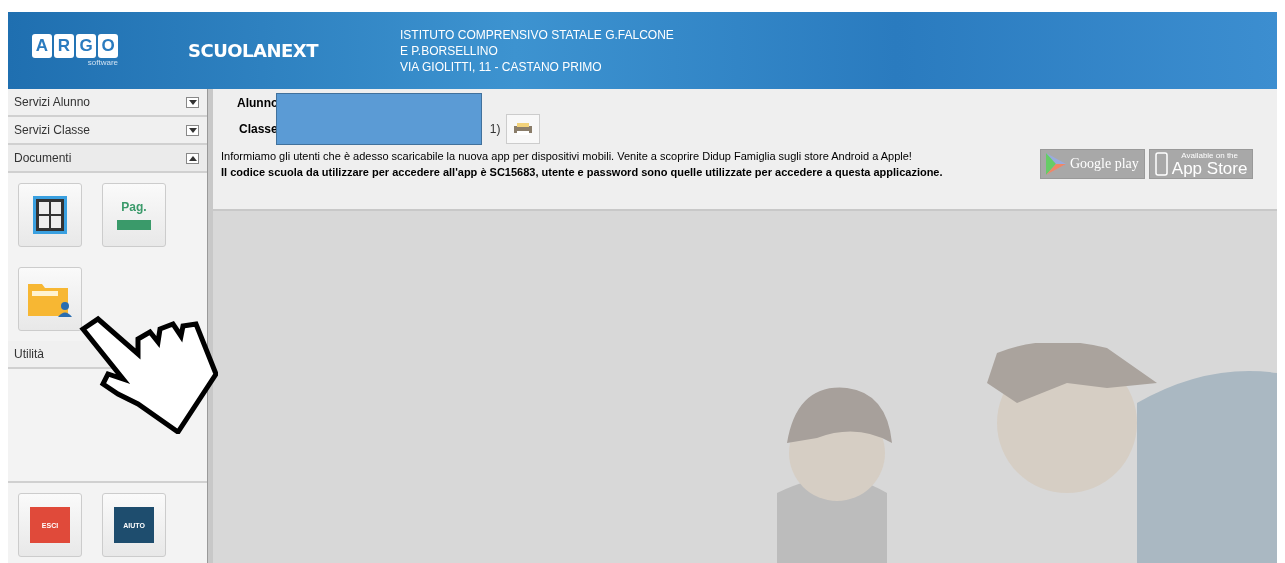 This screenshot has height=563, width=1285. I want to click on class-label: Classe, so click(258, 129).